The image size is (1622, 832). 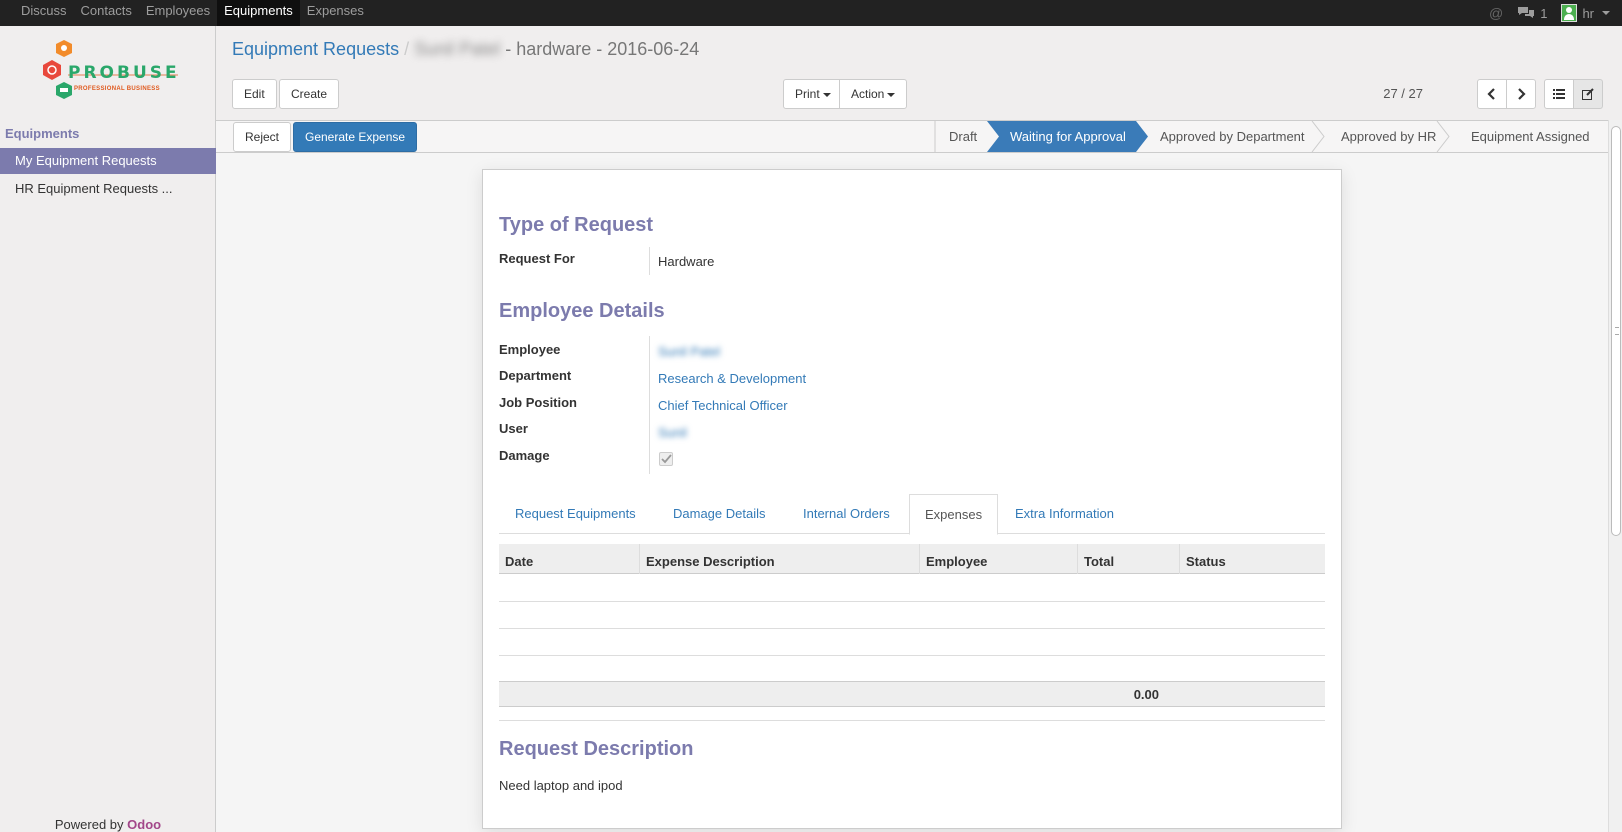 What do you see at coordinates (576, 225) in the screenshot?
I see `type-of-request-heading: Type of Request` at bounding box center [576, 225].